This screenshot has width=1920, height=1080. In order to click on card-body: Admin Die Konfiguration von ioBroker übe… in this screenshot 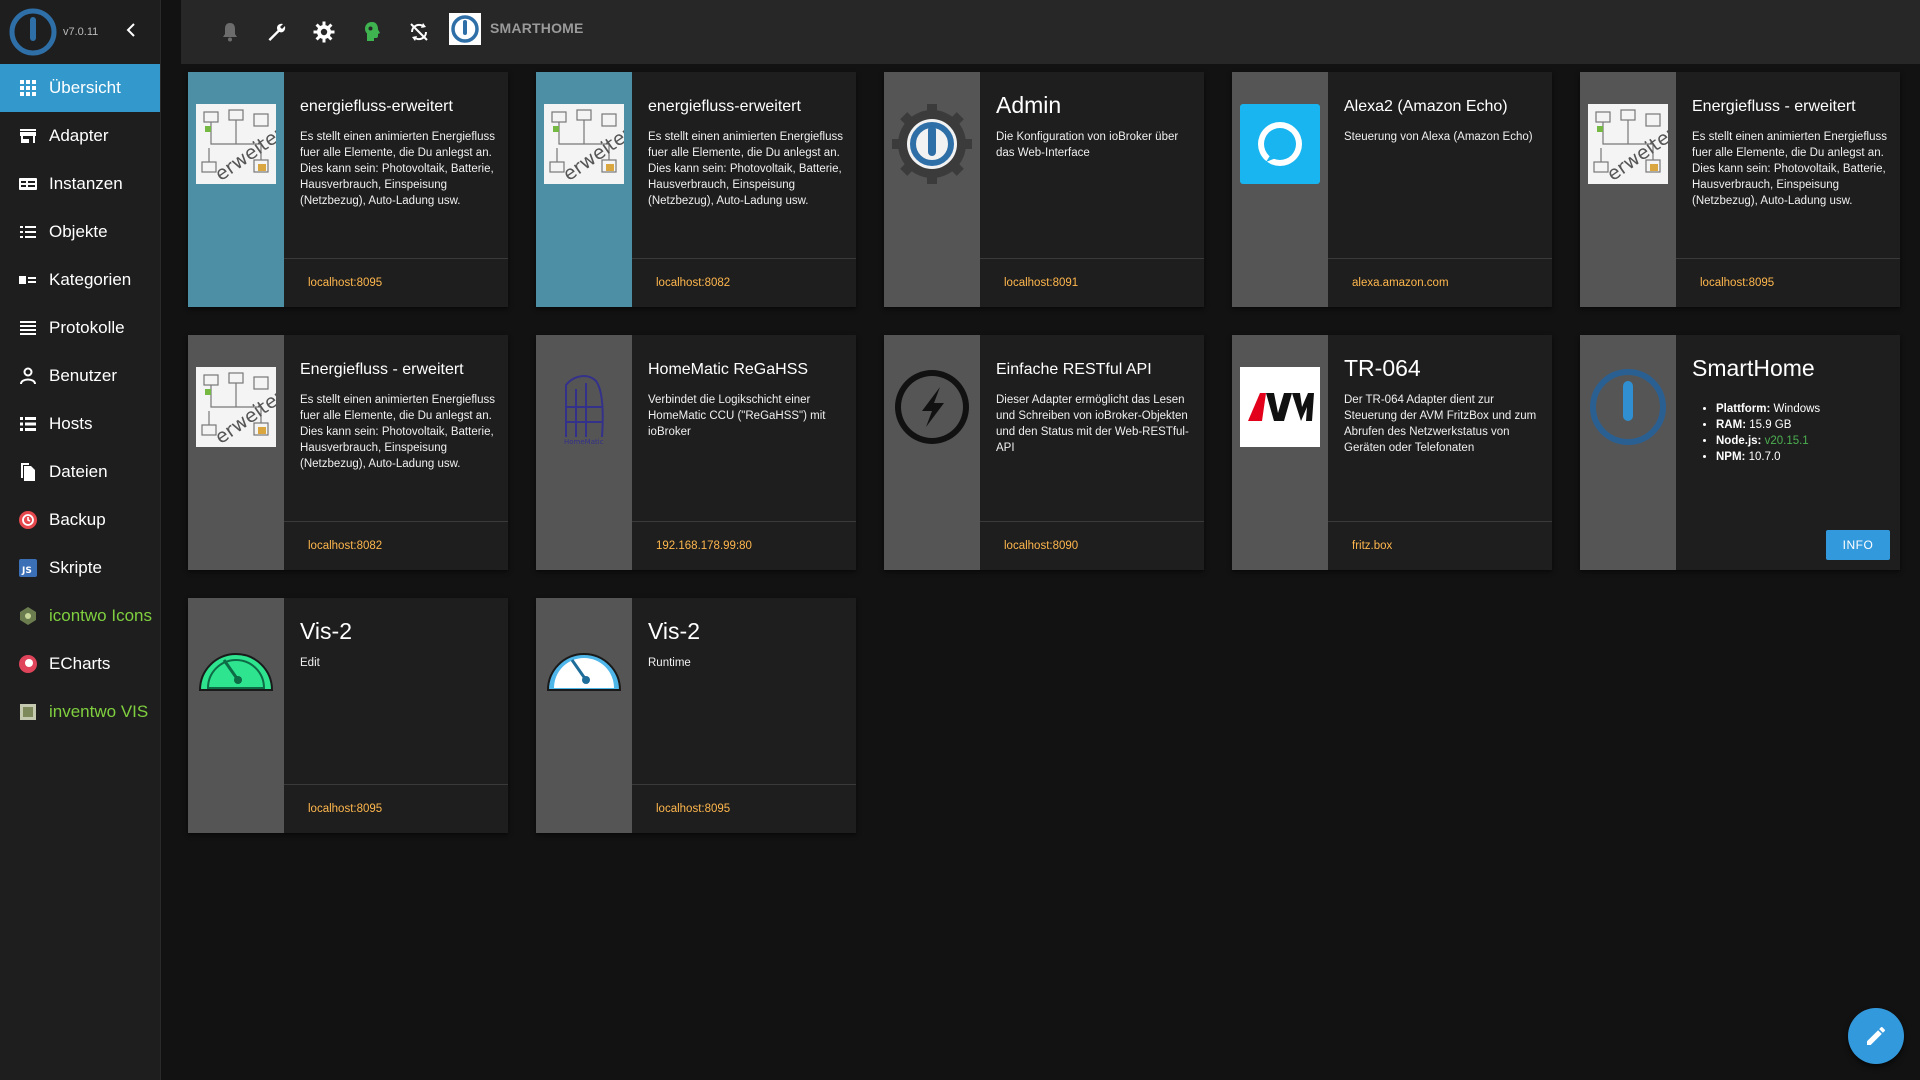, I will do `click(1092, 189)`.